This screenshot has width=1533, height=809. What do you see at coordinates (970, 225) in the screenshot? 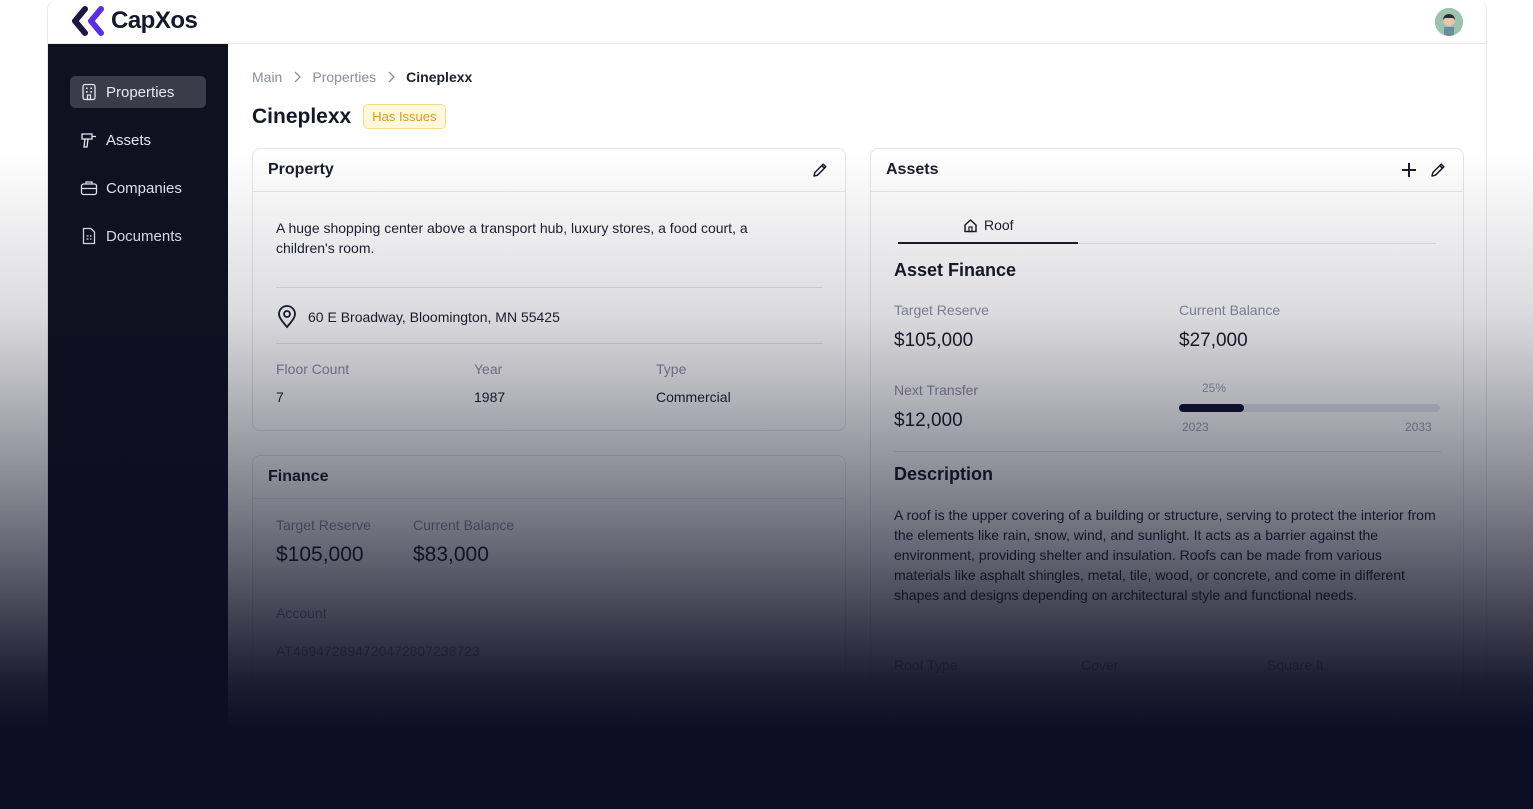
I see `house-icon` at bounding box center [970, 225].